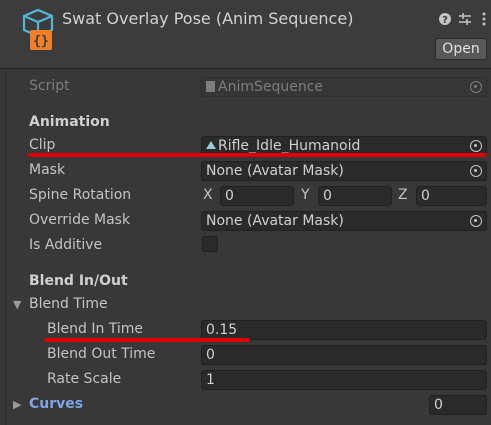 The height and width of the screenshot is (425, 491). What do you see at coordinates (49, 86) in the screenshot?
I see `script-label: Script` at bounding box center [49, 86].